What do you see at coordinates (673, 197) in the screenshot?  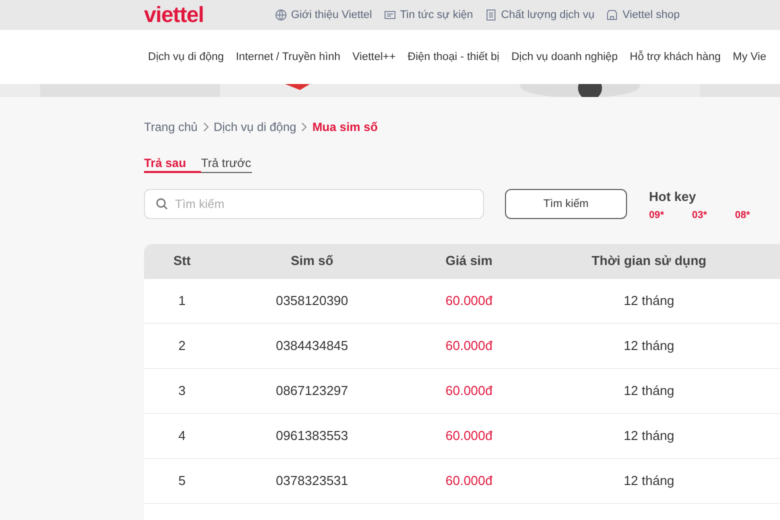 I see `hot-key-title: Hot key` at bounding box center [673, 197].